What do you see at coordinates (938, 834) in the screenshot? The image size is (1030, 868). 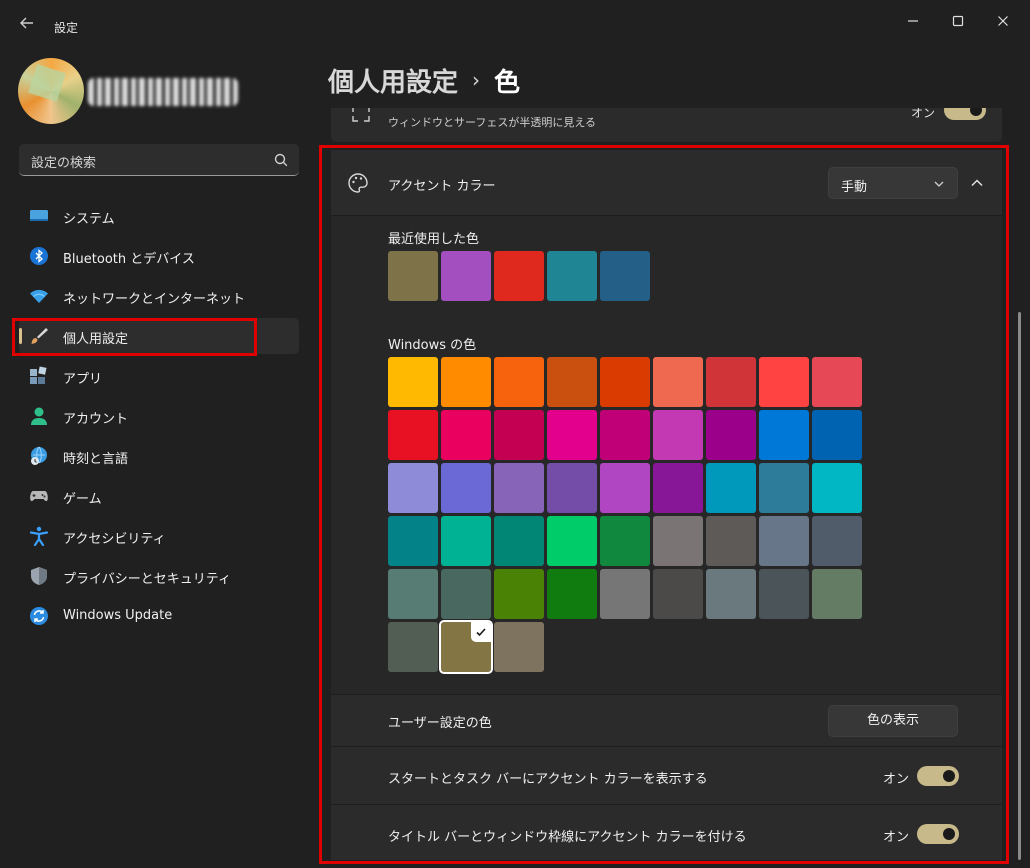 I see `titlebar-accent-toggle` at bounding box center [938, 834].